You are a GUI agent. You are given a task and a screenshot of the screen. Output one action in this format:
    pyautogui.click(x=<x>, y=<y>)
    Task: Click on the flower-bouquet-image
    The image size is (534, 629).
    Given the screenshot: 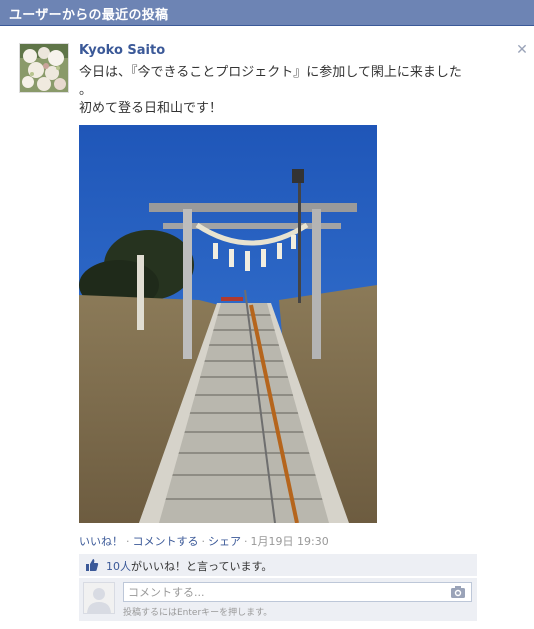 What is the action you would take?
    pyautogui.click(x=44, y=68)
    